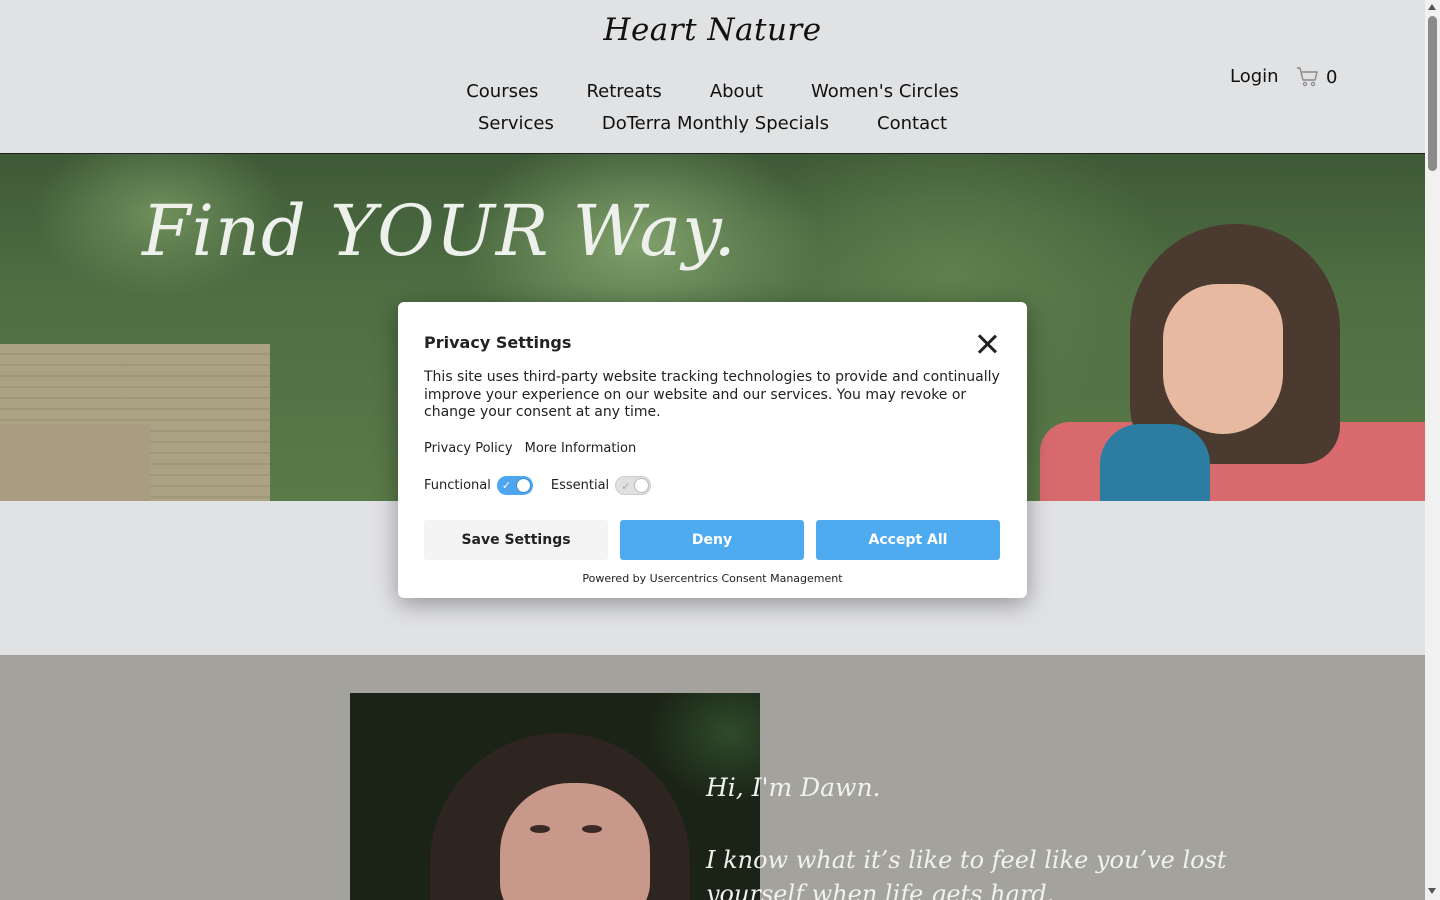 Image resolution: width=1440 pixels, height=900 pixels. What do you see at coordinates (457, 485) in the screenshot?
I see `functional-toggle-label: Functional` at bounding box center [457, 485].